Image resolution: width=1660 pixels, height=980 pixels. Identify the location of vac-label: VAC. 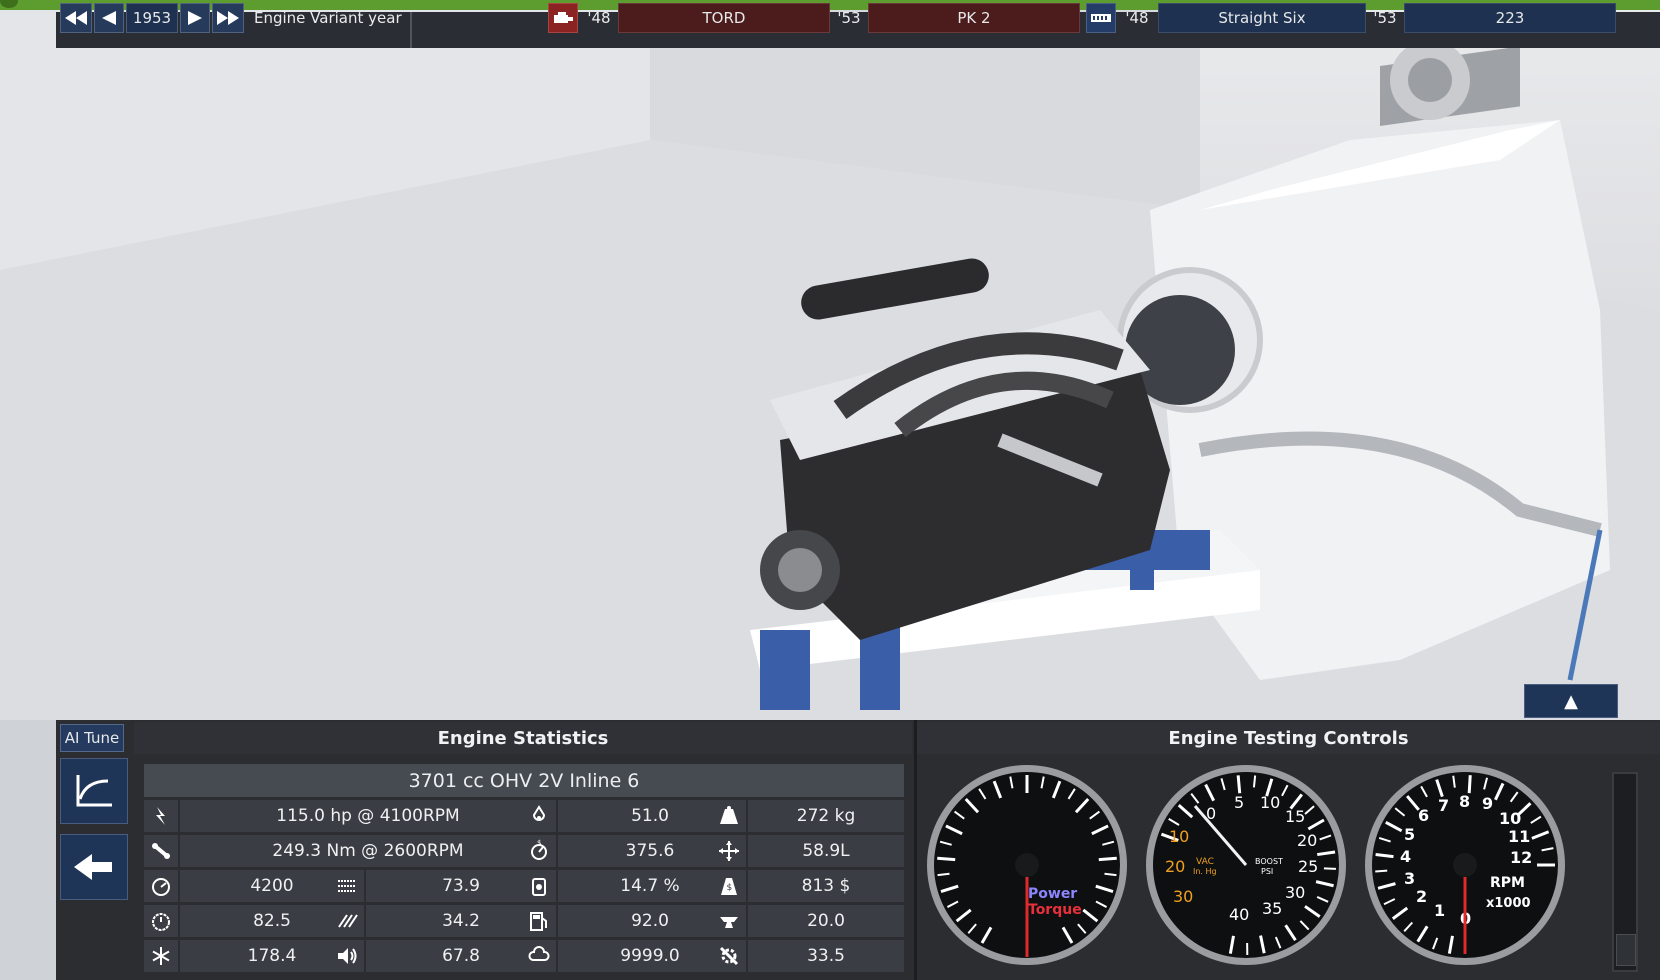
(1205, 862).